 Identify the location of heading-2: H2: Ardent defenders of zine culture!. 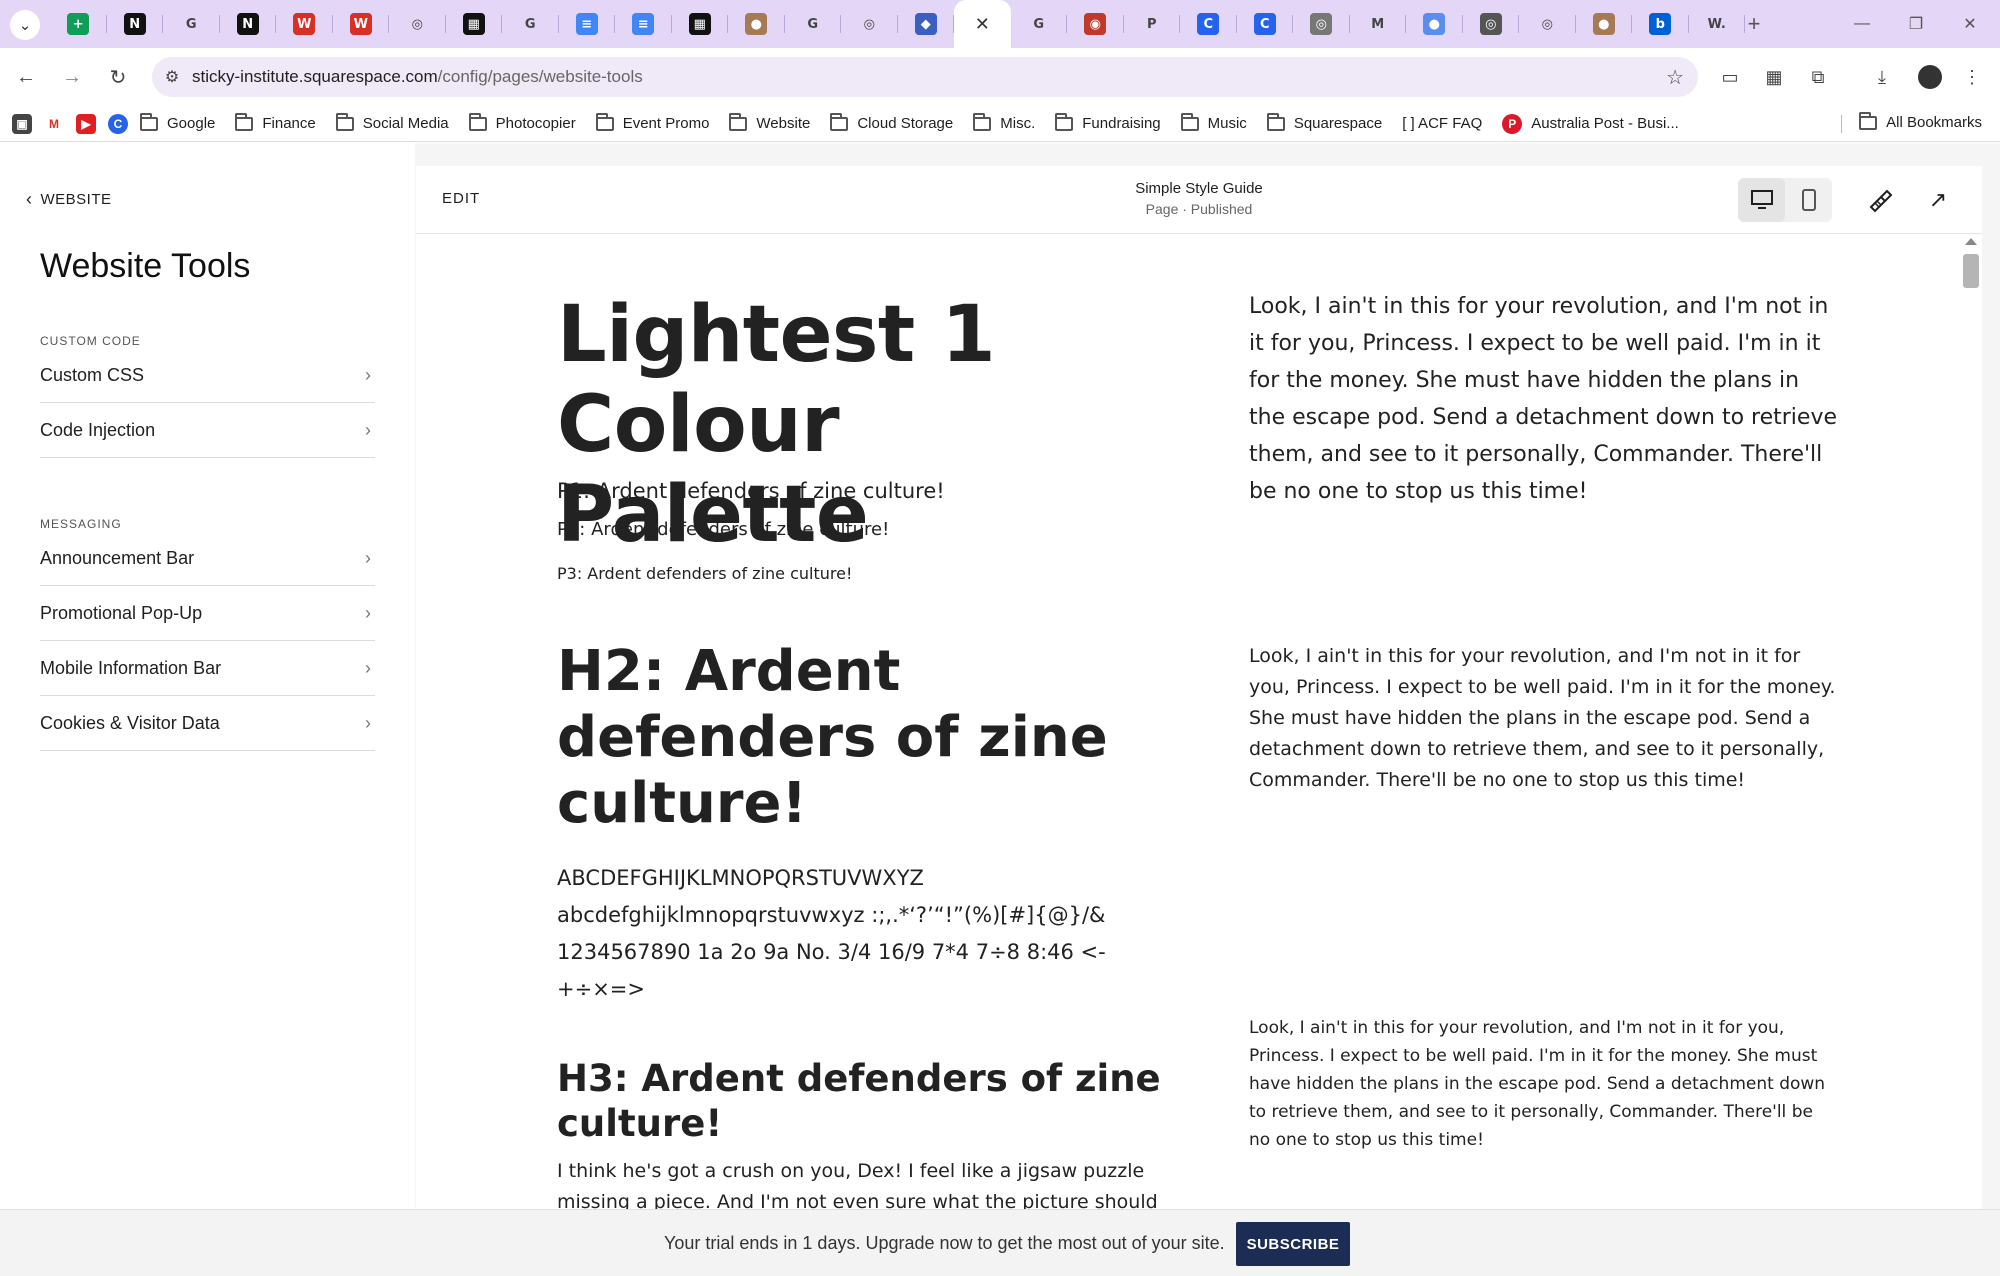
(867, 738).